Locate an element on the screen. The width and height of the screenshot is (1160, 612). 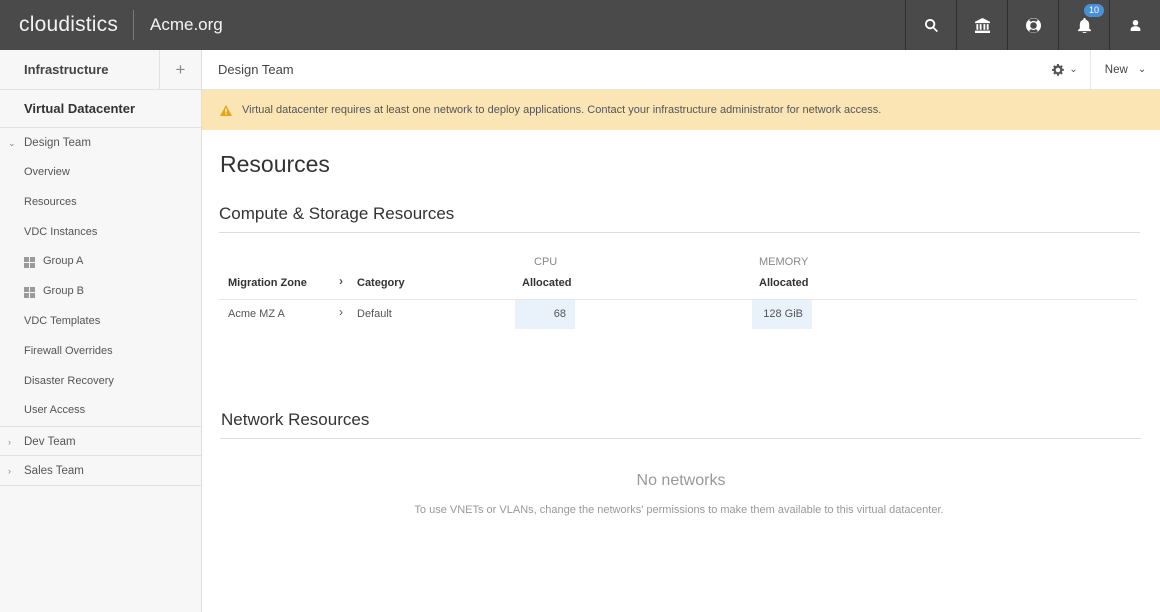
sidebar-group-dev-team: › Dev Team is located at coordinates (100, 441).